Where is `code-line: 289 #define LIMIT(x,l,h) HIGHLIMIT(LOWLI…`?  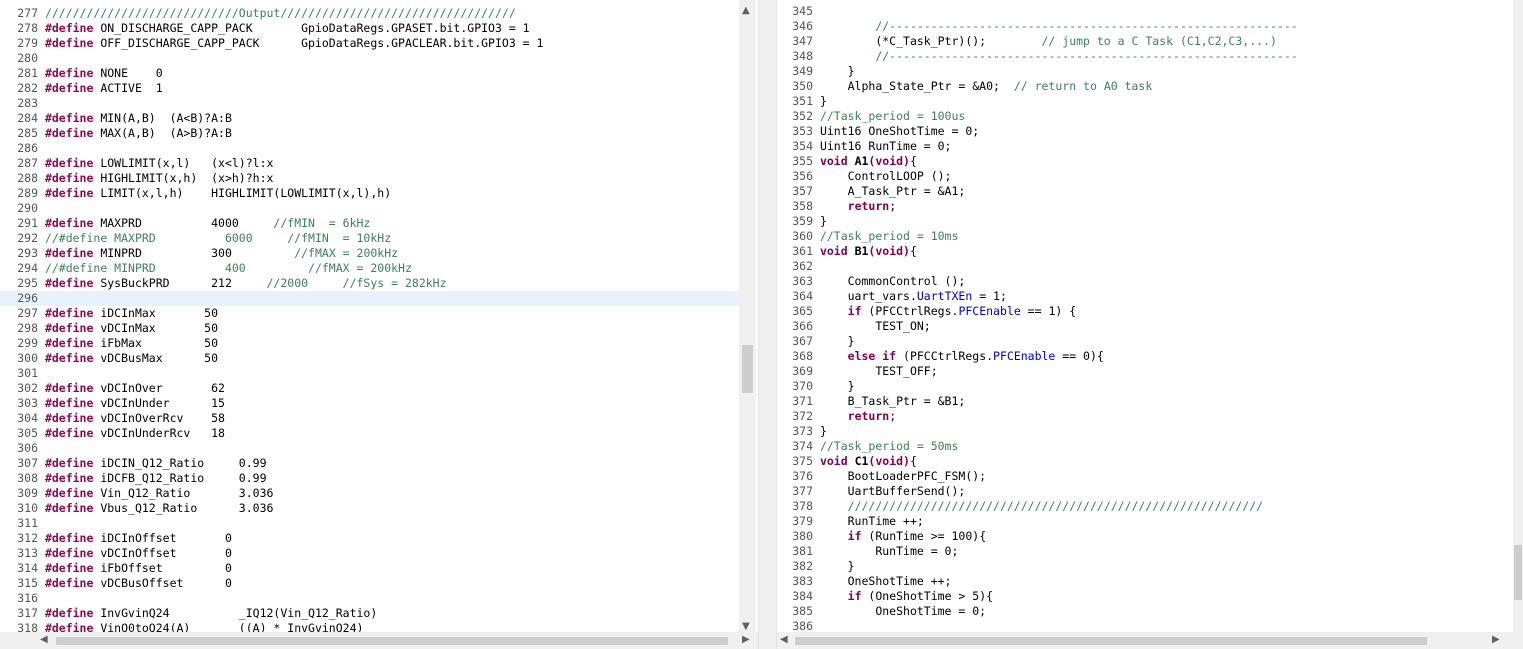
code-line: 289 #define LIMIT(x,l,h) HIGHLIMIT(LOWLI… is located at coordinates (369, 193).